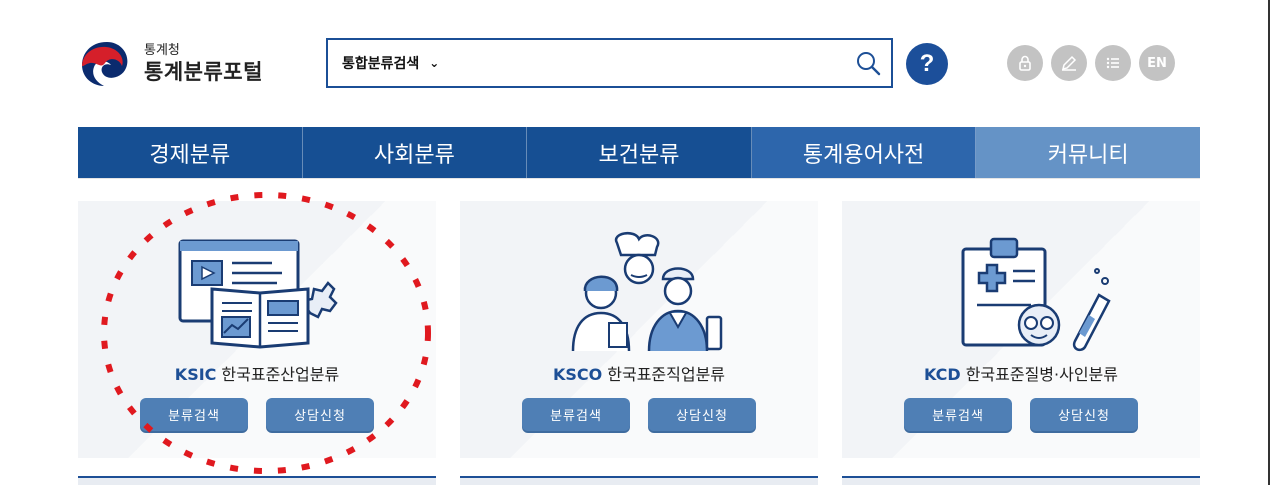 The image size is (1270, 485). Describe the element at coordinates (257, 293) in the screenshot. I see `industry-book-icon` at that location.